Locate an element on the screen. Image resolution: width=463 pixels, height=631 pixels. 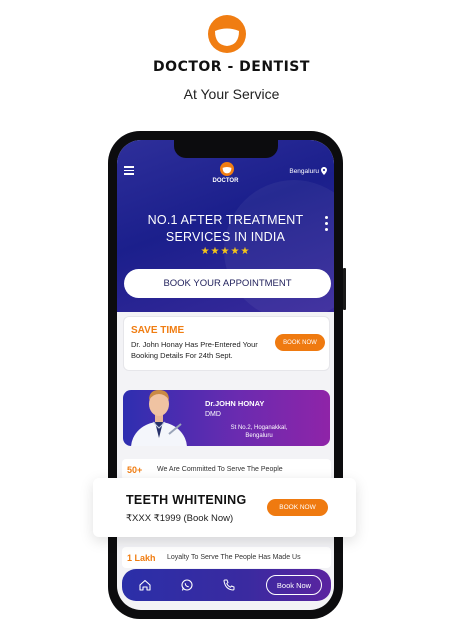
stat-number: 1 Lakh is located at coordinates (141, 557).